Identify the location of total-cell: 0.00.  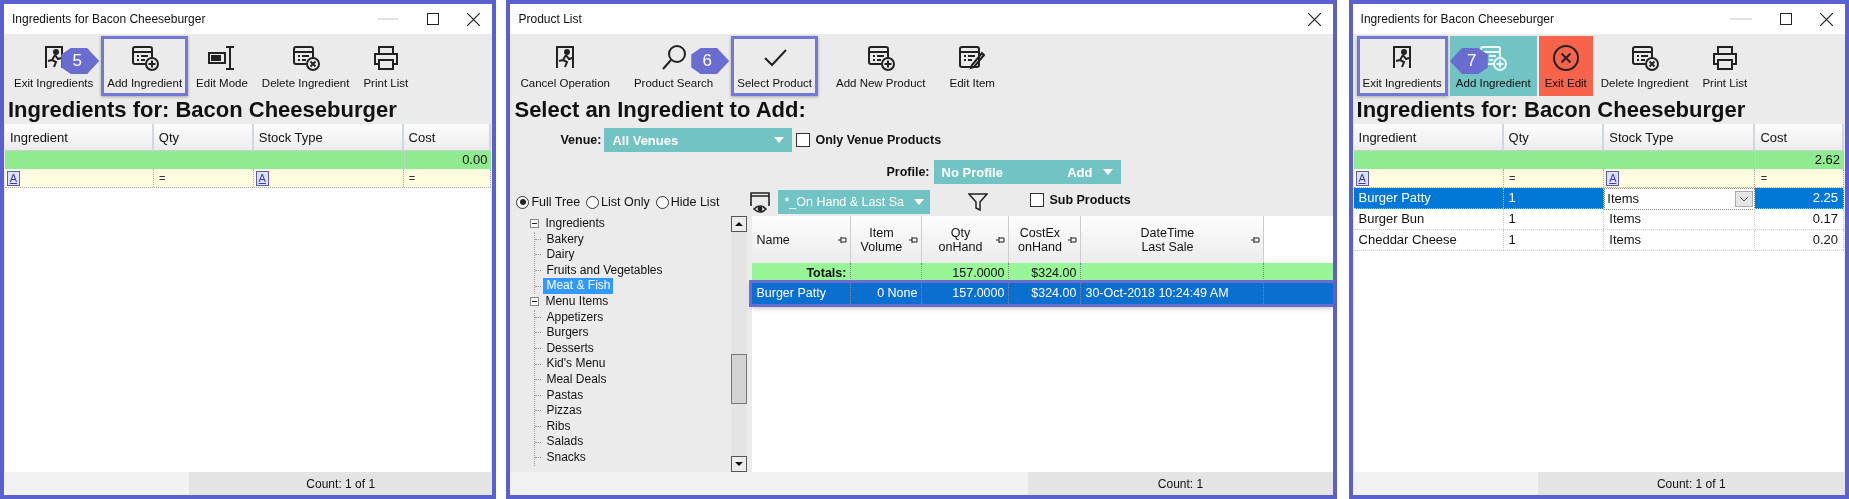
(447, 160).